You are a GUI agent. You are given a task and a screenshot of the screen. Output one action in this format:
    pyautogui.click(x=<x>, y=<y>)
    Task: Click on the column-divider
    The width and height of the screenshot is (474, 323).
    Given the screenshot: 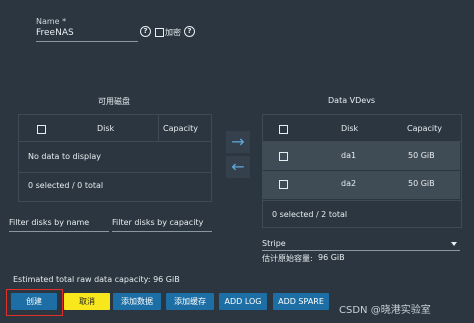 What is the action you would take?
    pyautogui.click(x=158, y=127)
    